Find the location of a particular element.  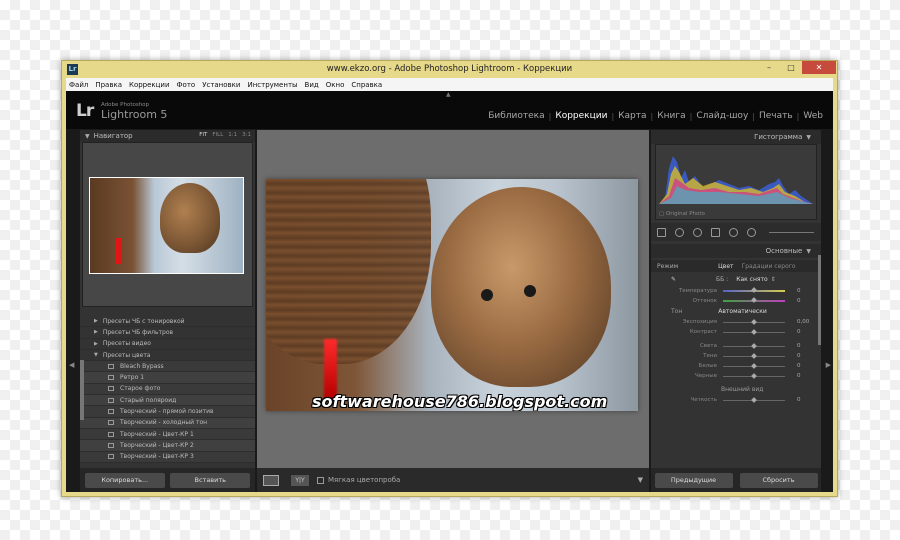

wb-dropdown-icon: ⇕ is located at coordinates (773, 279).